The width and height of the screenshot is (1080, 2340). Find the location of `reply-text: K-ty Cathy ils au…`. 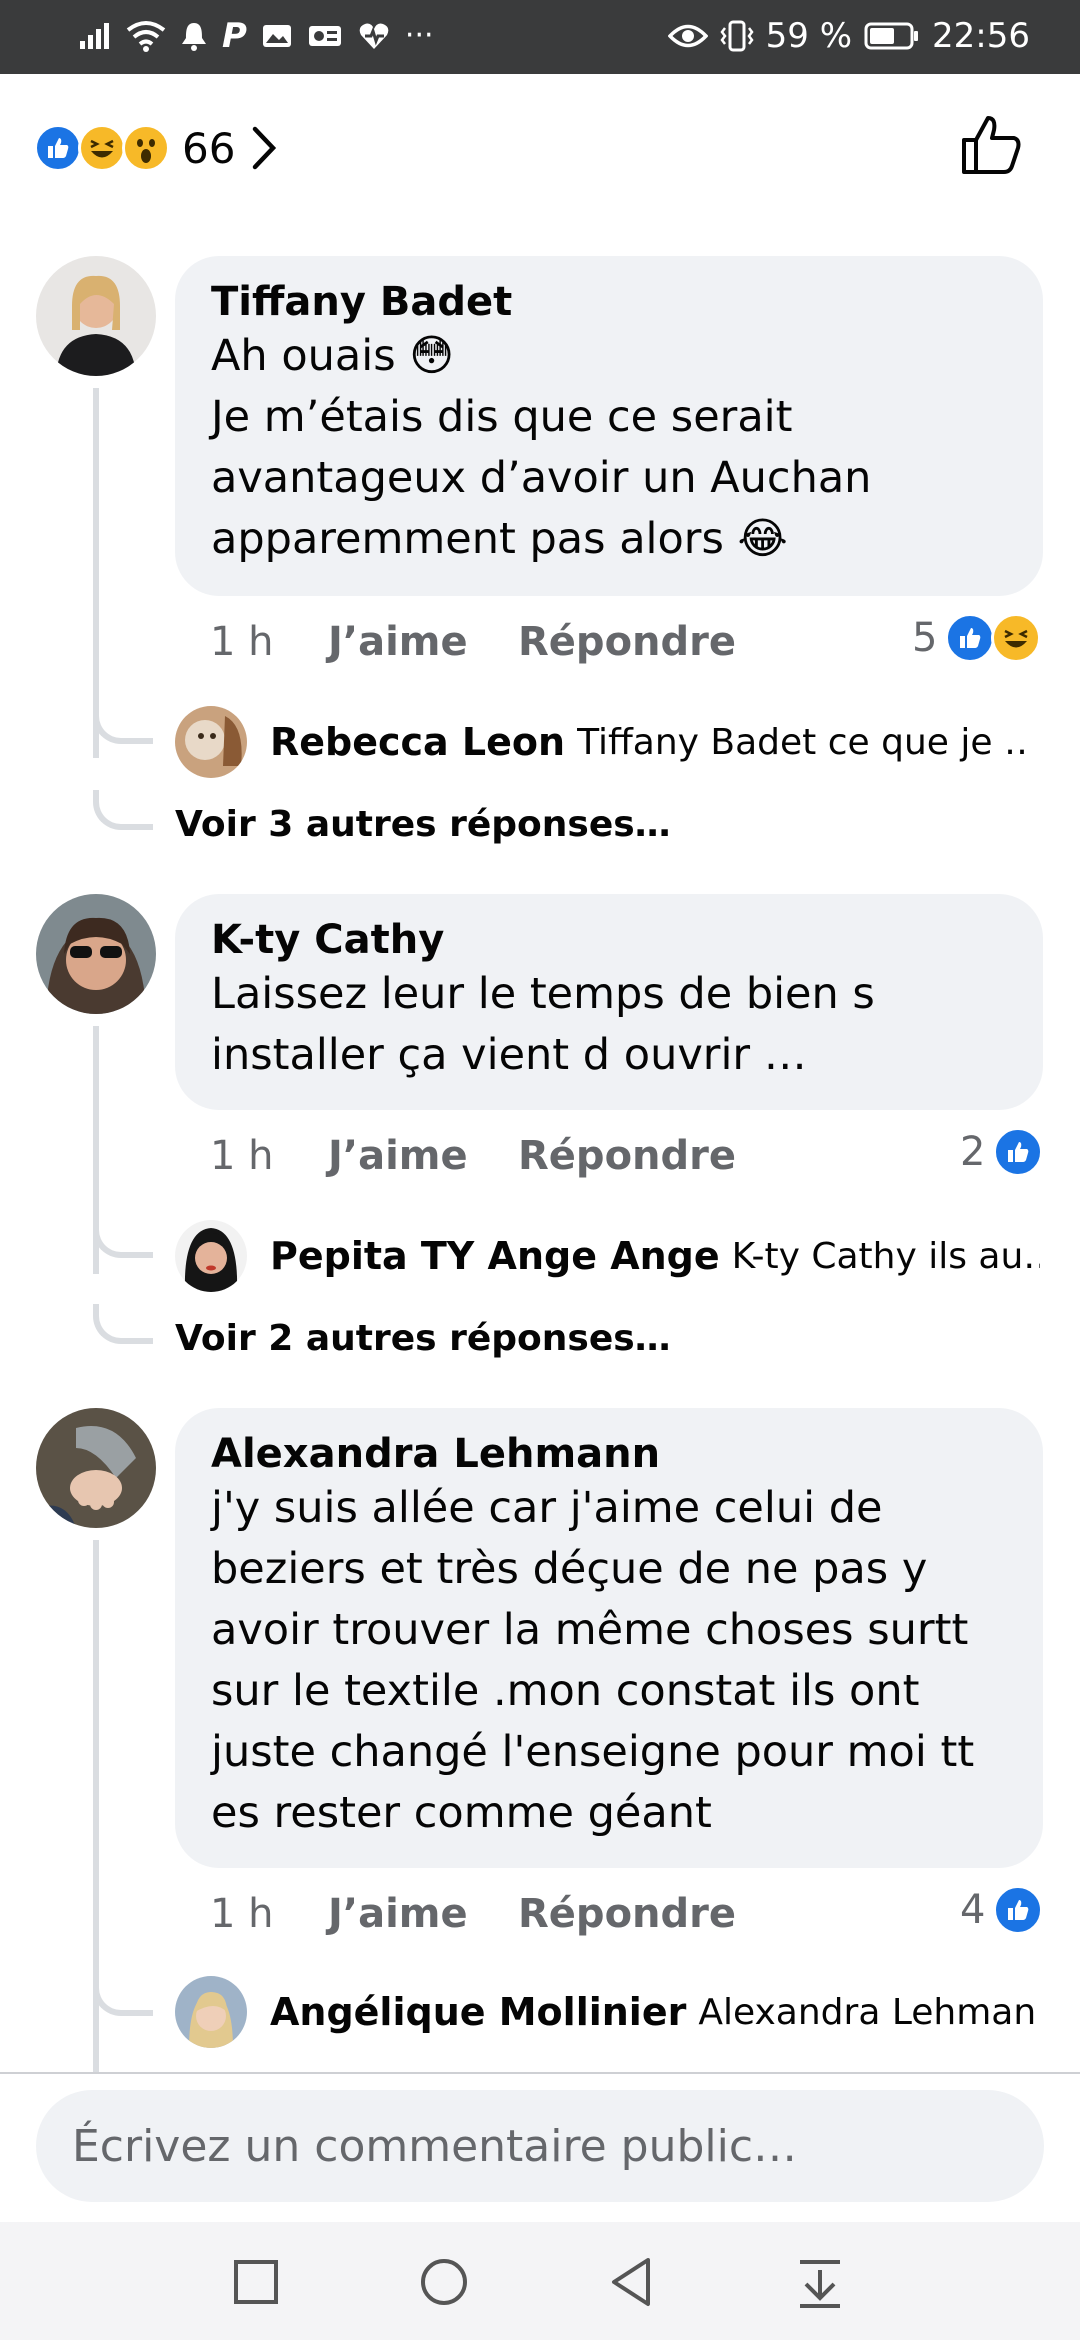

reply-text: K-ty Cathy ils au… is located at coordinates (885, 1256).